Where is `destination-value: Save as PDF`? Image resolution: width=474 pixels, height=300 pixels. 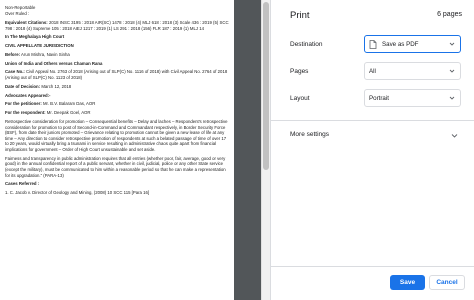 destination-value: Save as PDF is located at coordinates (400, 44).